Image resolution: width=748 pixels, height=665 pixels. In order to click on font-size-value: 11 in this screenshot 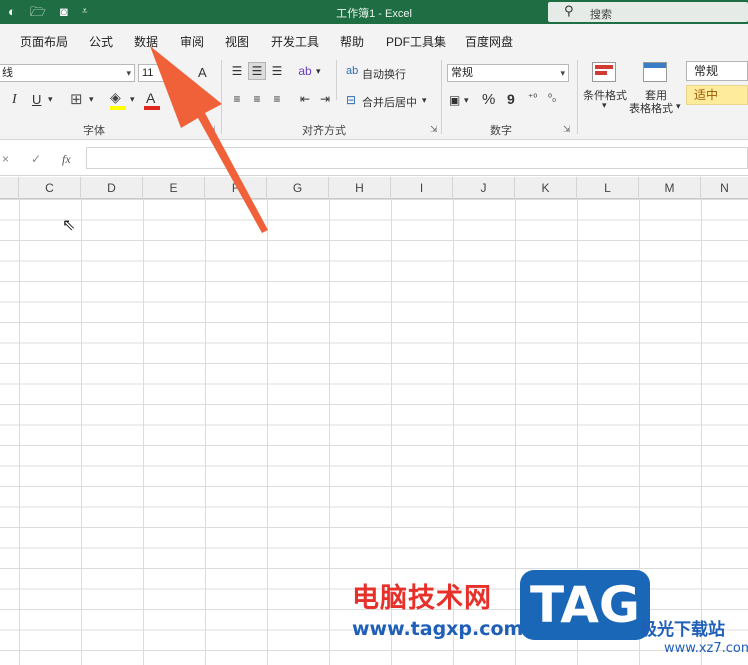, I will do `click(148, 73)`.